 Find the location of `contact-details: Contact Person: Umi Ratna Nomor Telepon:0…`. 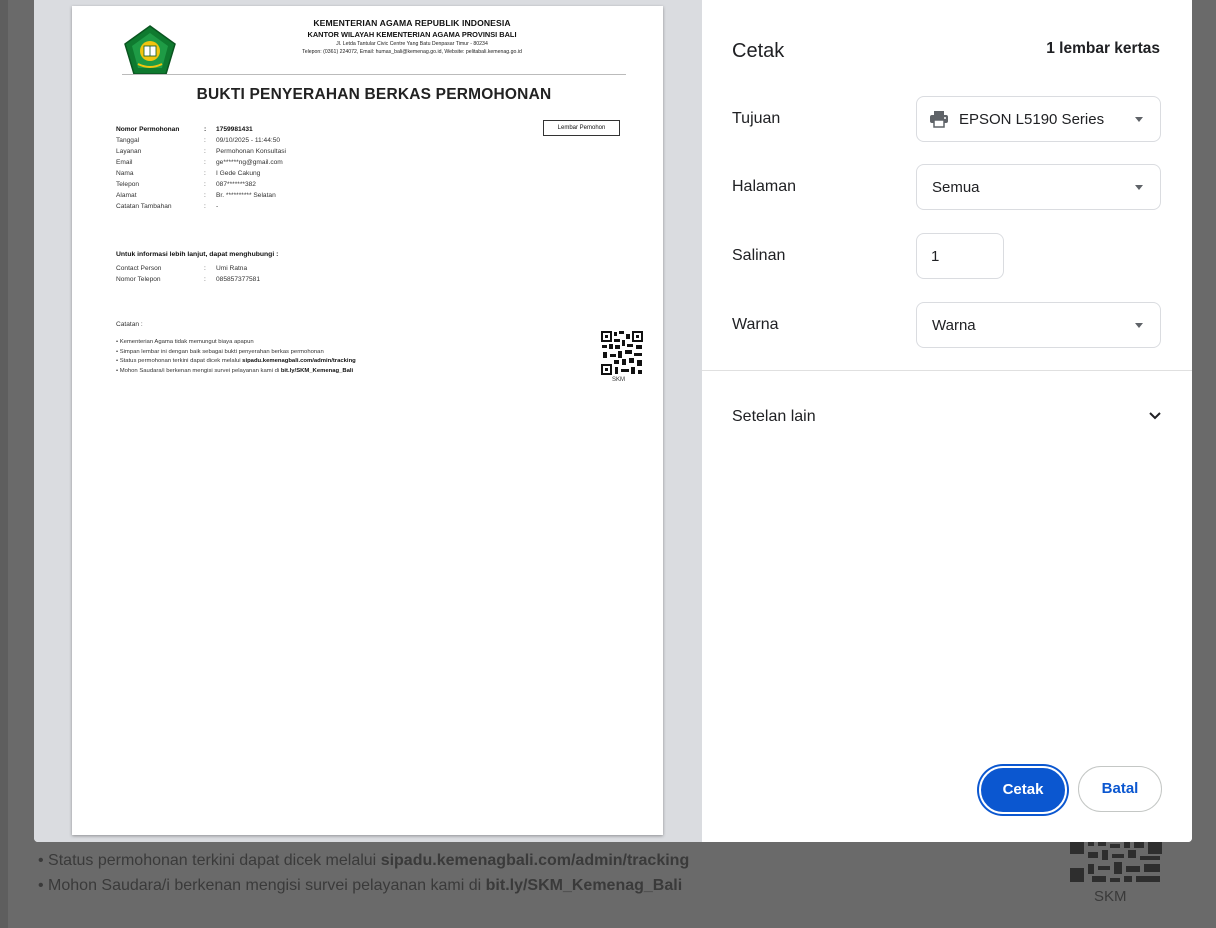

contact-details: Contact Person: Umi Ratna Nomor Telepon:0… is located at coordinates (188, 274).